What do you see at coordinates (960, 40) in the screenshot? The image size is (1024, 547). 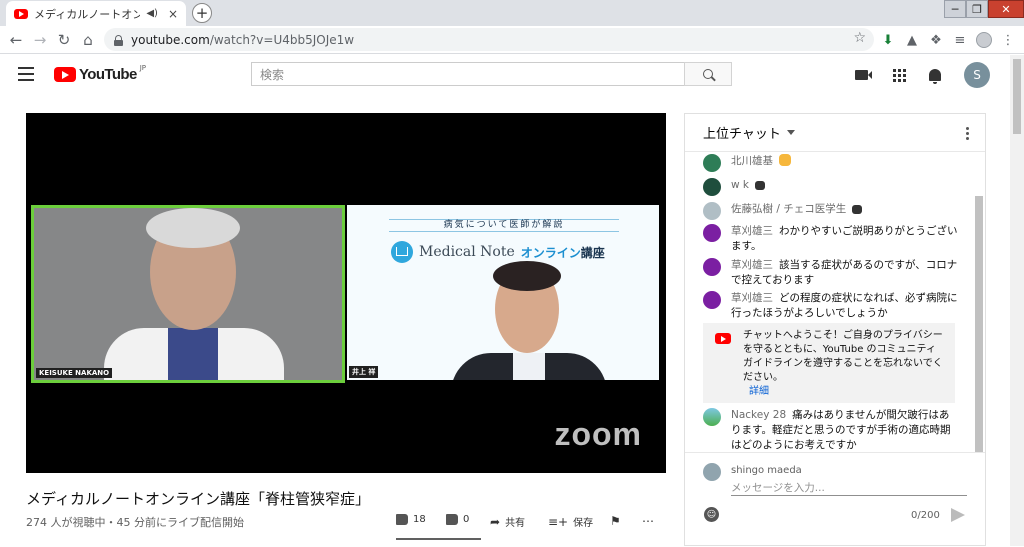 I see `media-queue-icon: ≡` at bounding box center [960, 40].